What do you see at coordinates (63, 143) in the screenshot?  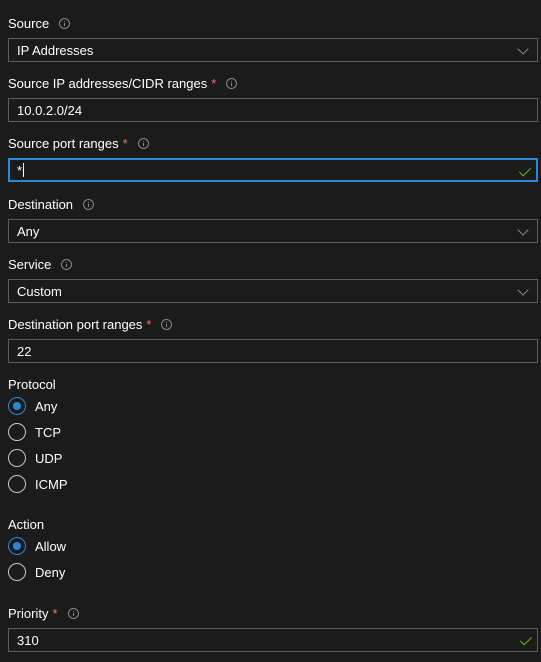 I see `source-port-label: Source port ranges` at bounding box center [63, 143].